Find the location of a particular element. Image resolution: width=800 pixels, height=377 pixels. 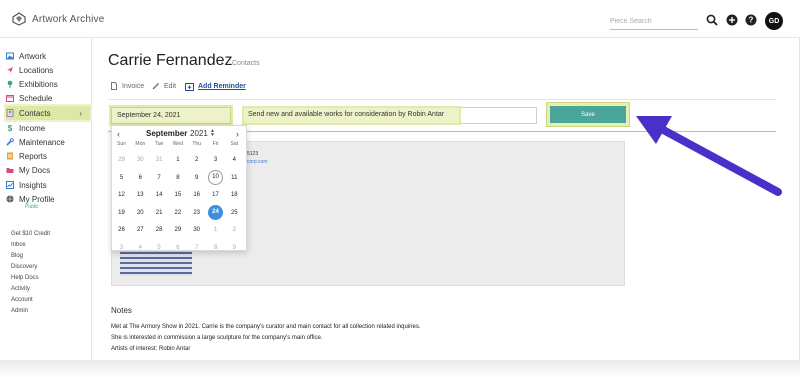

sidebar-item-contacts: Contacts › is located at coordinates (48, 113).